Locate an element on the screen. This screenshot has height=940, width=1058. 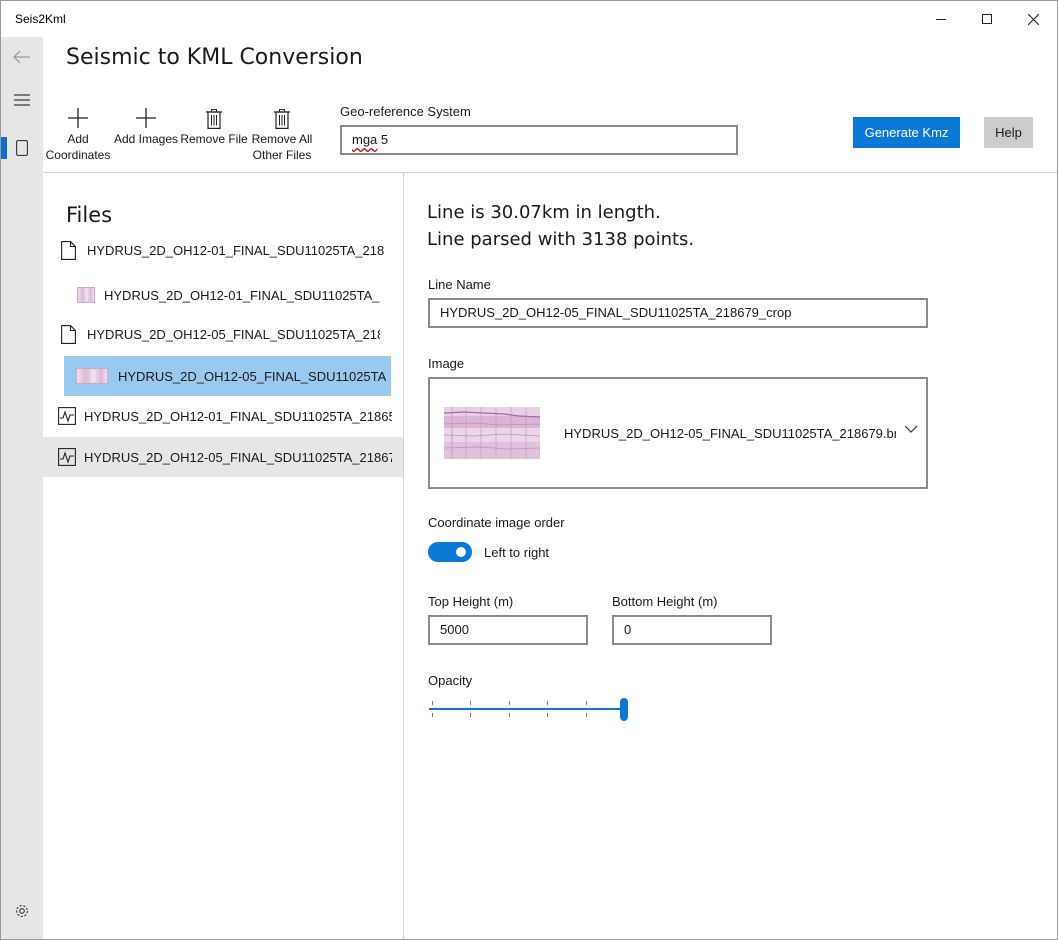
close-button is located at coordinates (1033, 19).